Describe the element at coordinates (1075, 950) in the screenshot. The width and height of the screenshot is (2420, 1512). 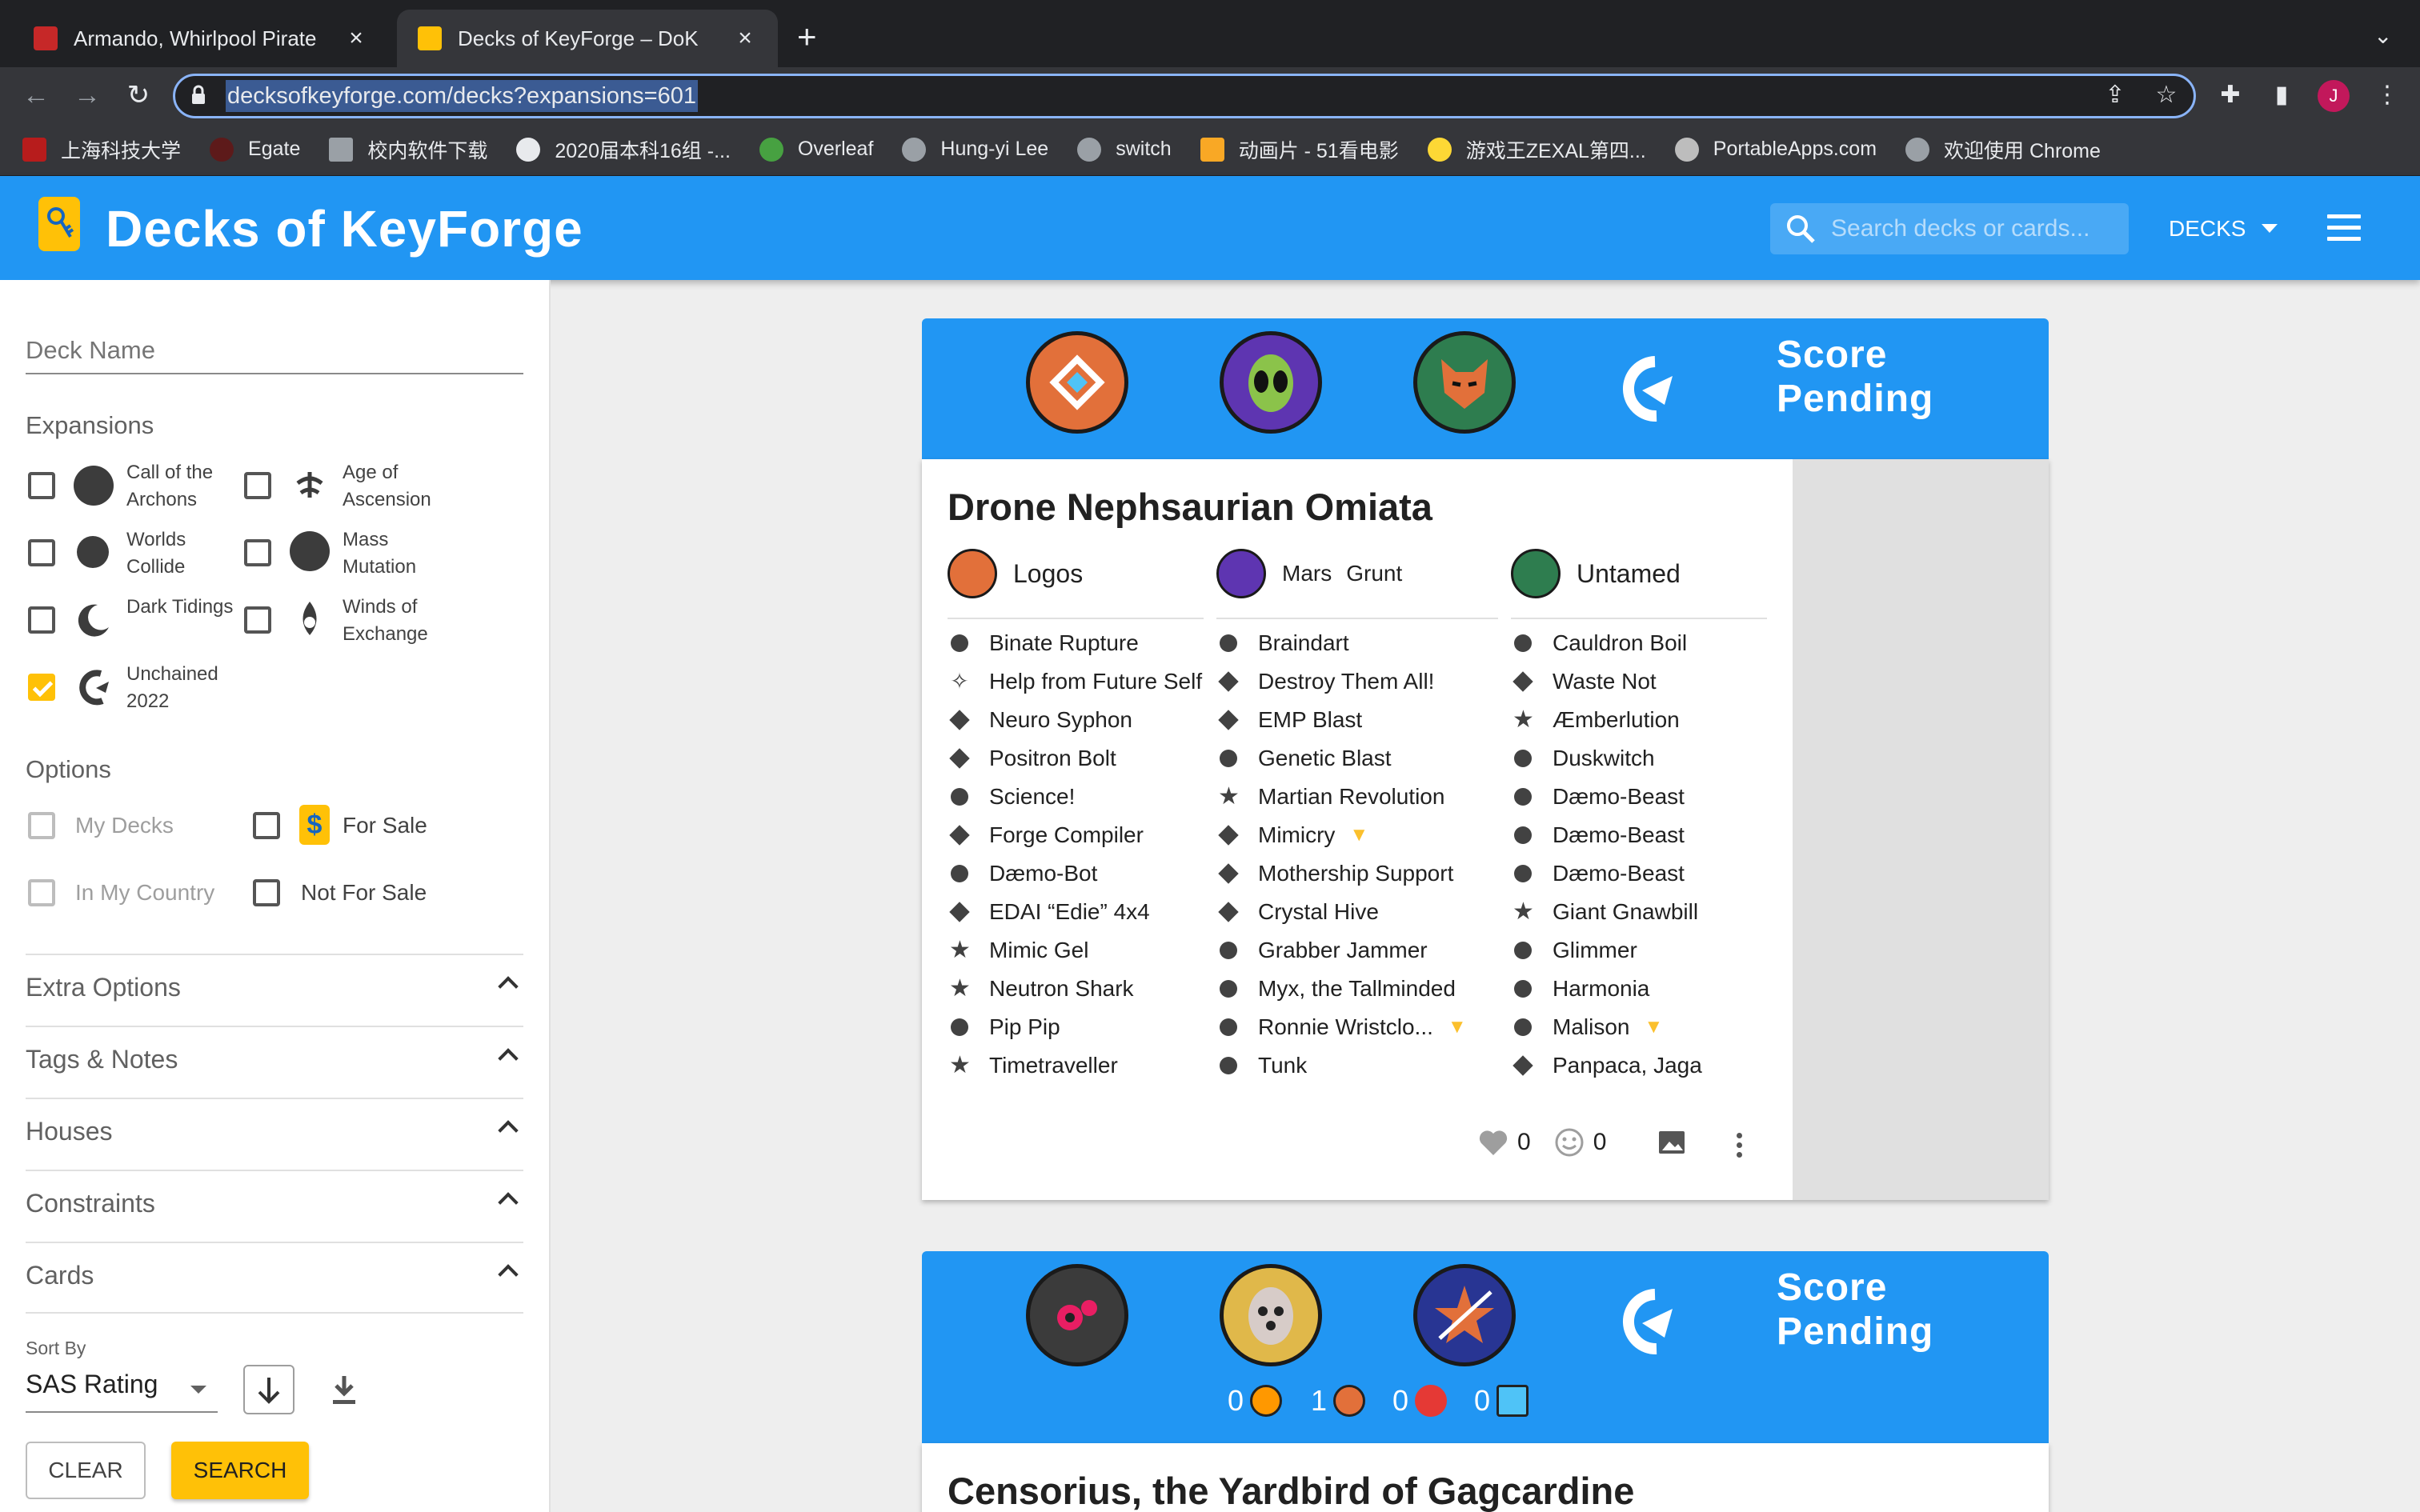
I see `card-list-item: ★ Mimic Gel` at that location.